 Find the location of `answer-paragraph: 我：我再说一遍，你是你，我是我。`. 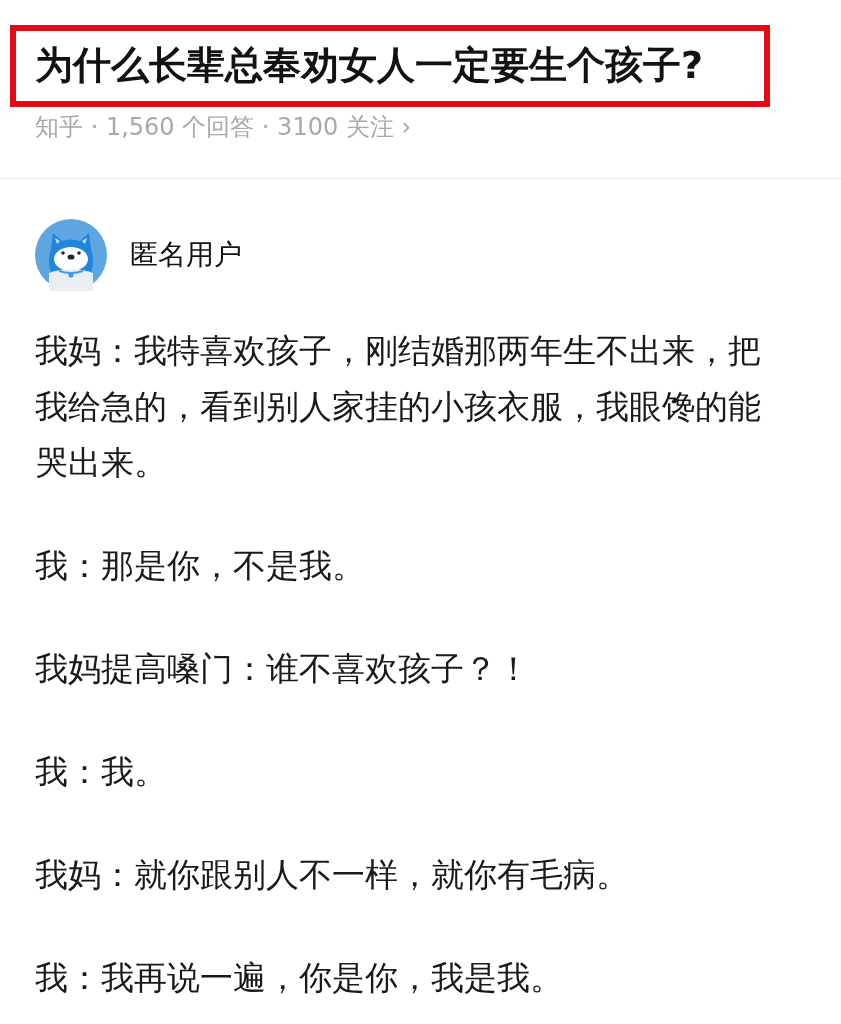

answer-paragraph: 我：我再说一遍，你是你，我是我。 is located at coordinates (299, 978).